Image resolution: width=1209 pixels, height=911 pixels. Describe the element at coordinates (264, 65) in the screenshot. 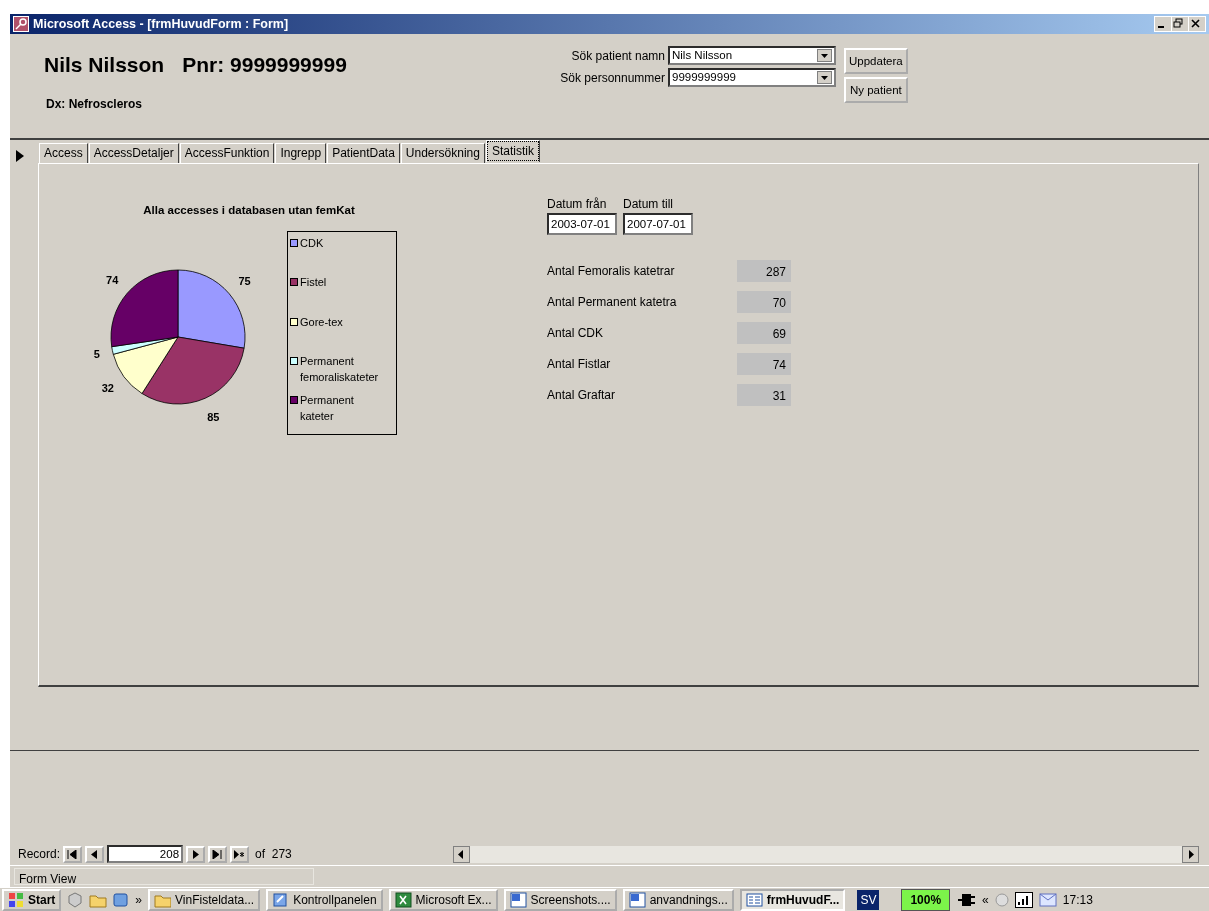

I see `personal-number: Pnr: 9999999999` at that location.